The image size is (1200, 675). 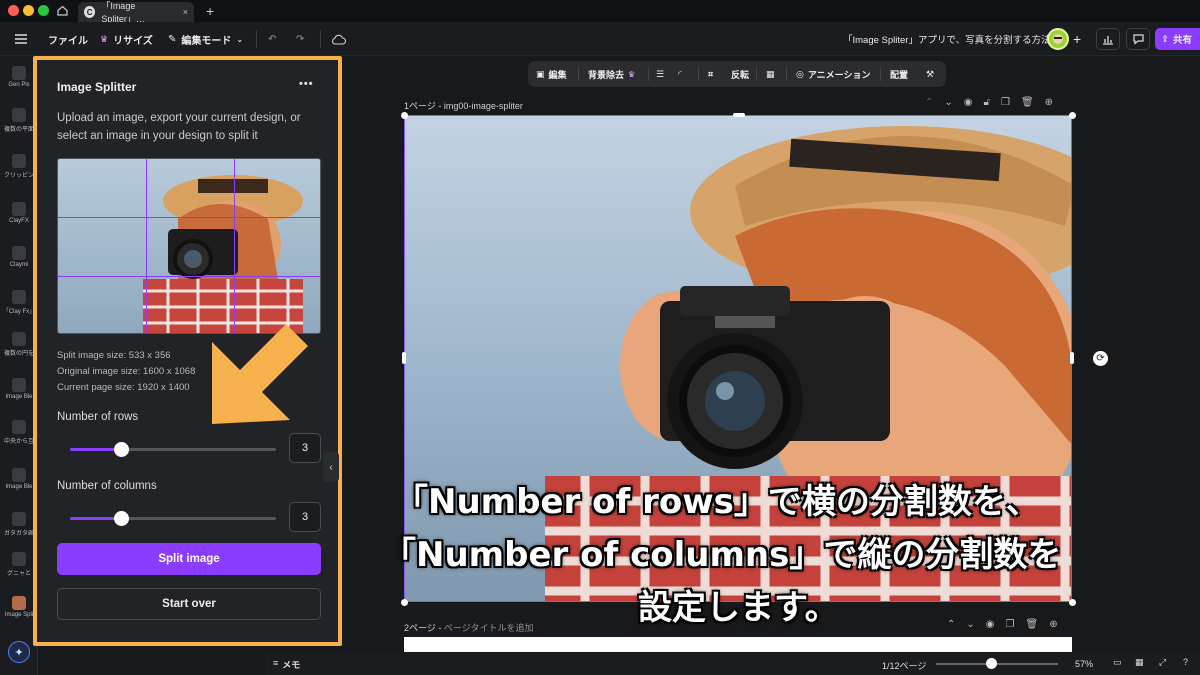 I want to click on panel-title: Image Splitter, so click(x=97, y=87).